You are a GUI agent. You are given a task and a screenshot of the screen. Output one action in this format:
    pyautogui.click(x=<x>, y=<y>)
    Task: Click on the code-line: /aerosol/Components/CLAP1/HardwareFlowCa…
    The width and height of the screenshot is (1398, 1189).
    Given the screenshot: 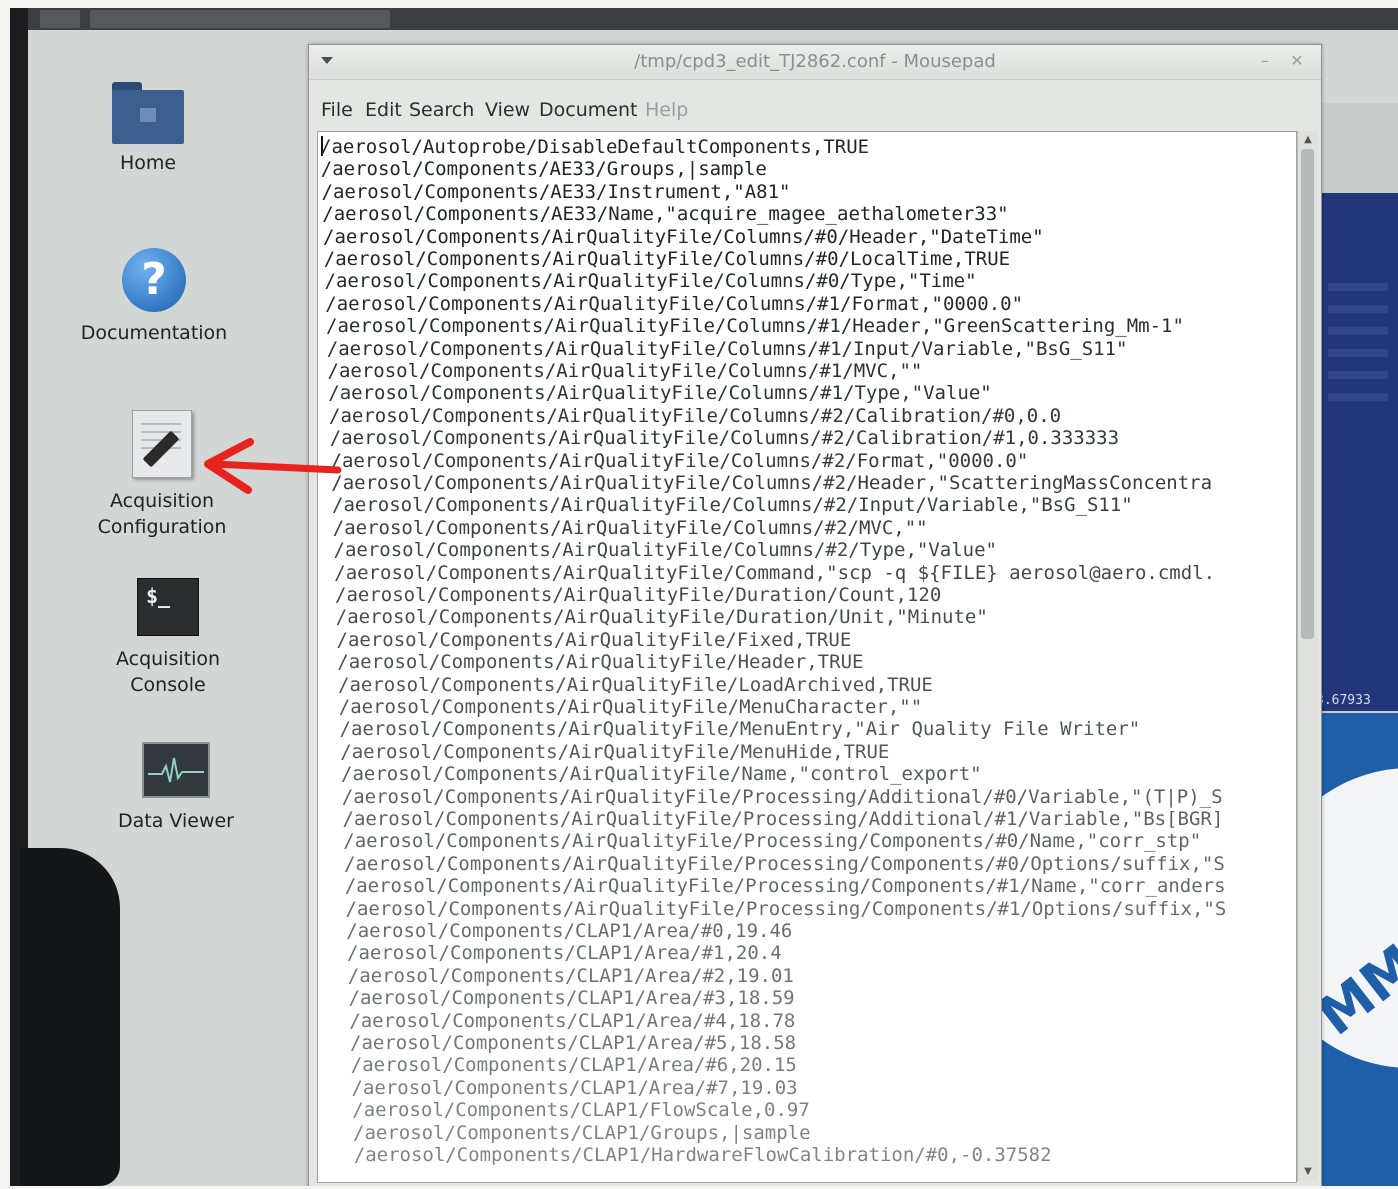 What is the action you would take?
    pyautogui.click(x=702, y=1155)
    